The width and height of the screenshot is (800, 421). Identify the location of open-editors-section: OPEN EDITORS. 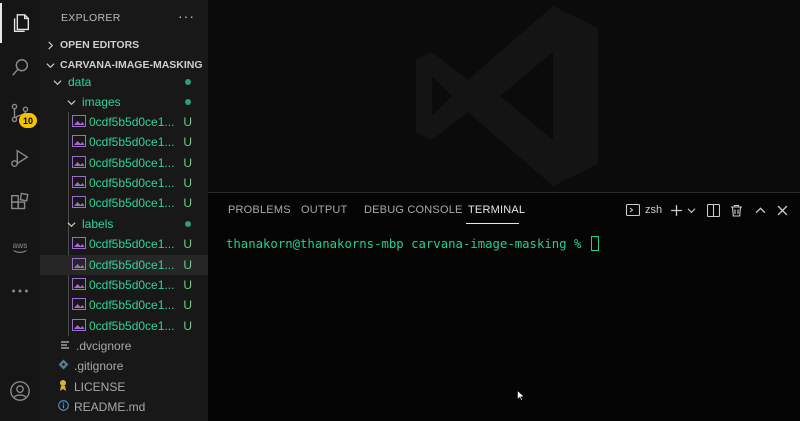
(124, 45).